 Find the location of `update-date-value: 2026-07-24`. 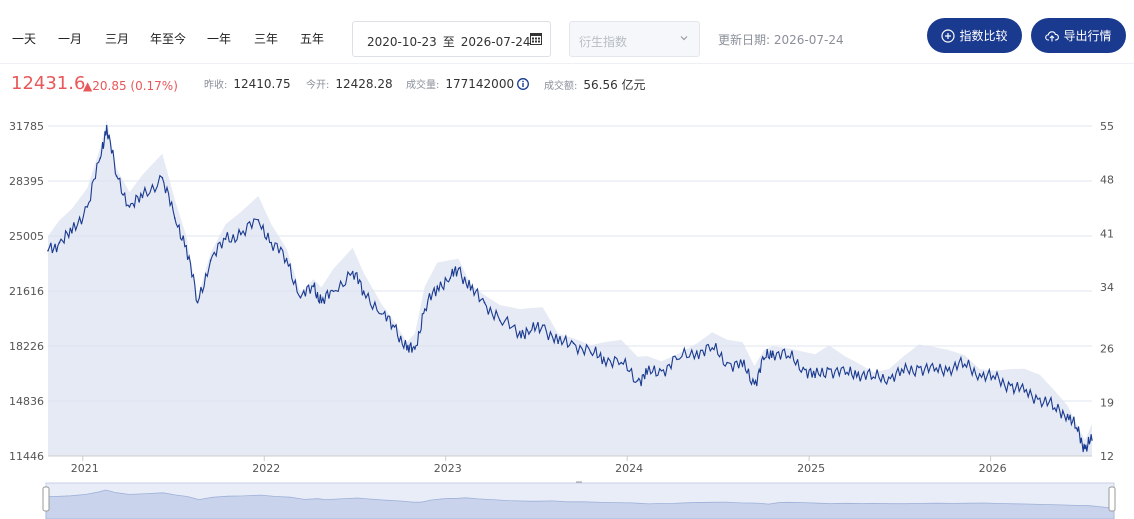

update-date-value: 2026-07-24 is located at coordinates (808, 40).